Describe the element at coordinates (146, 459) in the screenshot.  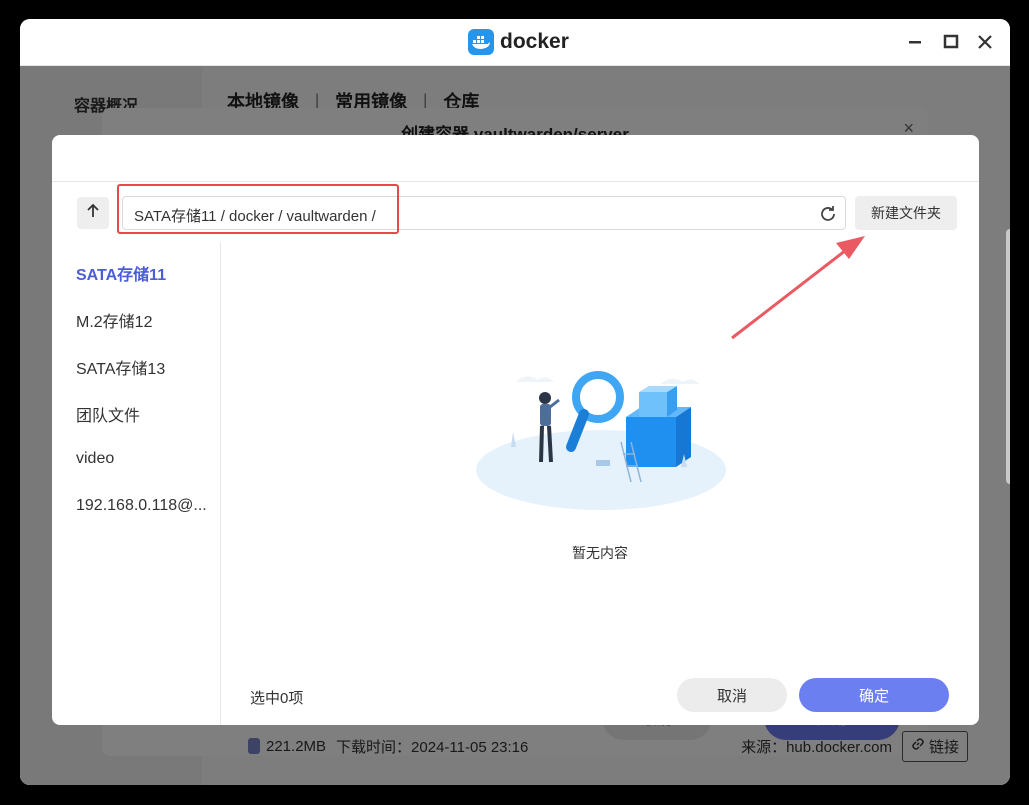
I see `sidebar-item-video: video` at that location.